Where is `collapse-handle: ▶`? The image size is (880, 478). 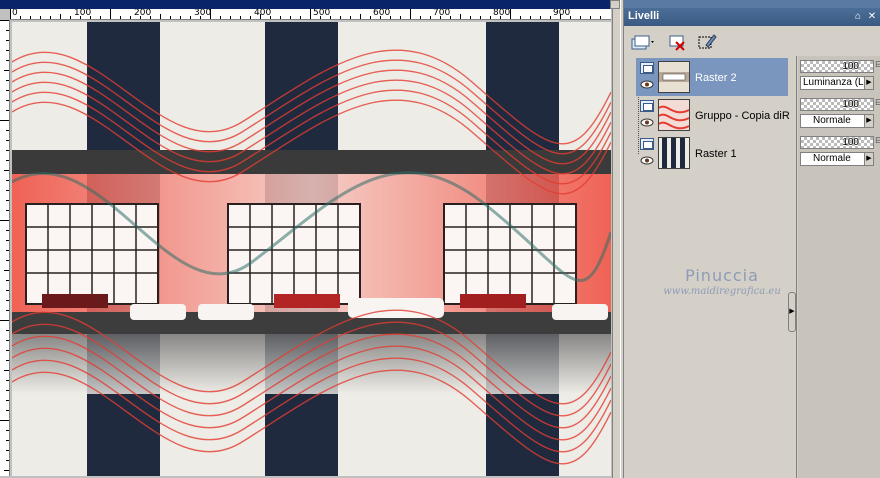 collapse-handle: ▶ is located at coordinates (792, 312).